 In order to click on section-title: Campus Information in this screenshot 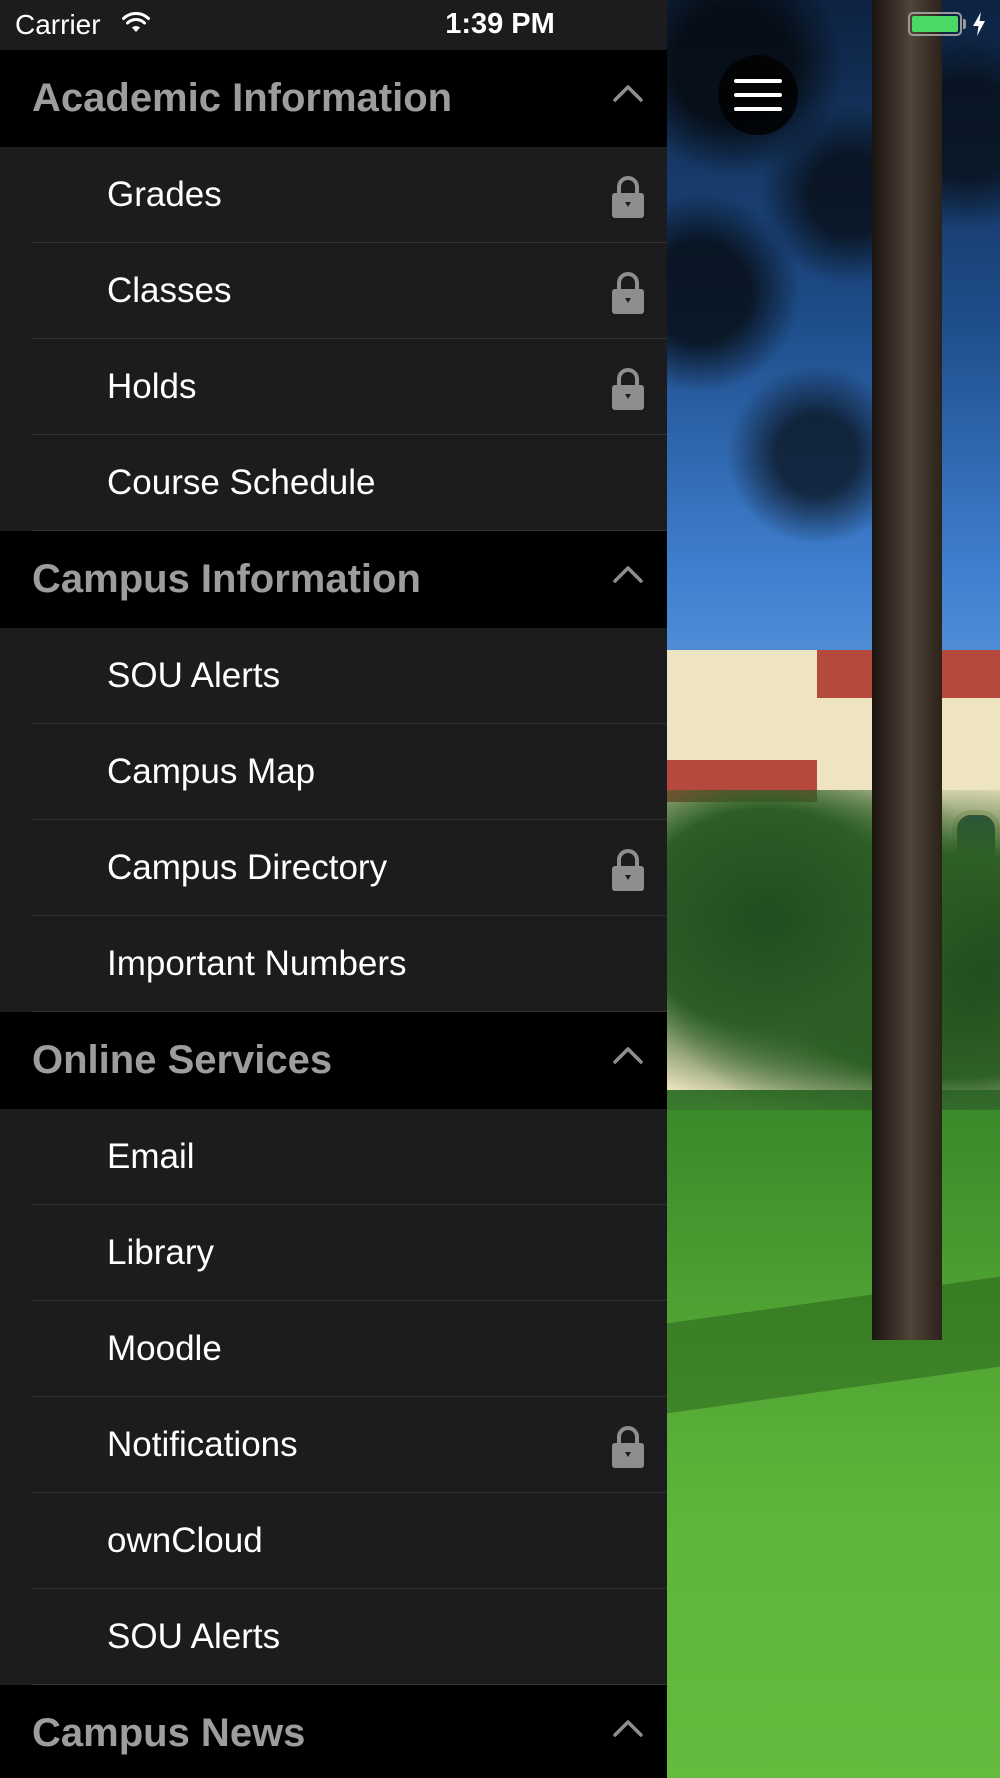, I will do `click(226, 579)`.